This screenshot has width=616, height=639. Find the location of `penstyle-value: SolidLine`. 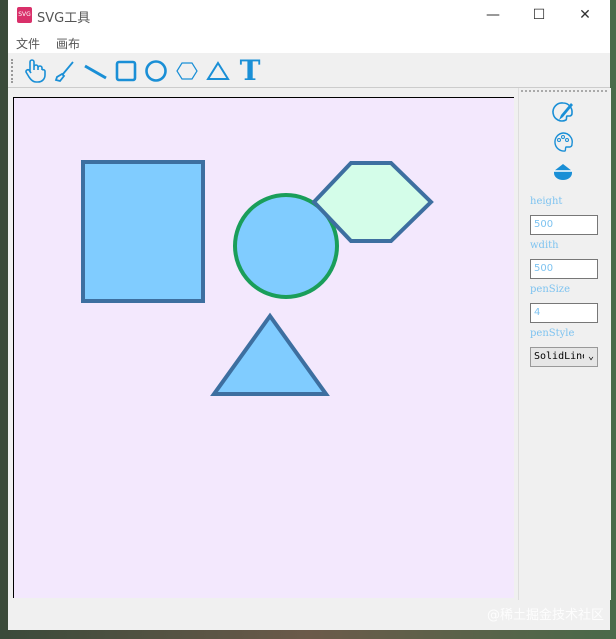

penstyle-value: SolidLine is located at coordinates (559, 356).